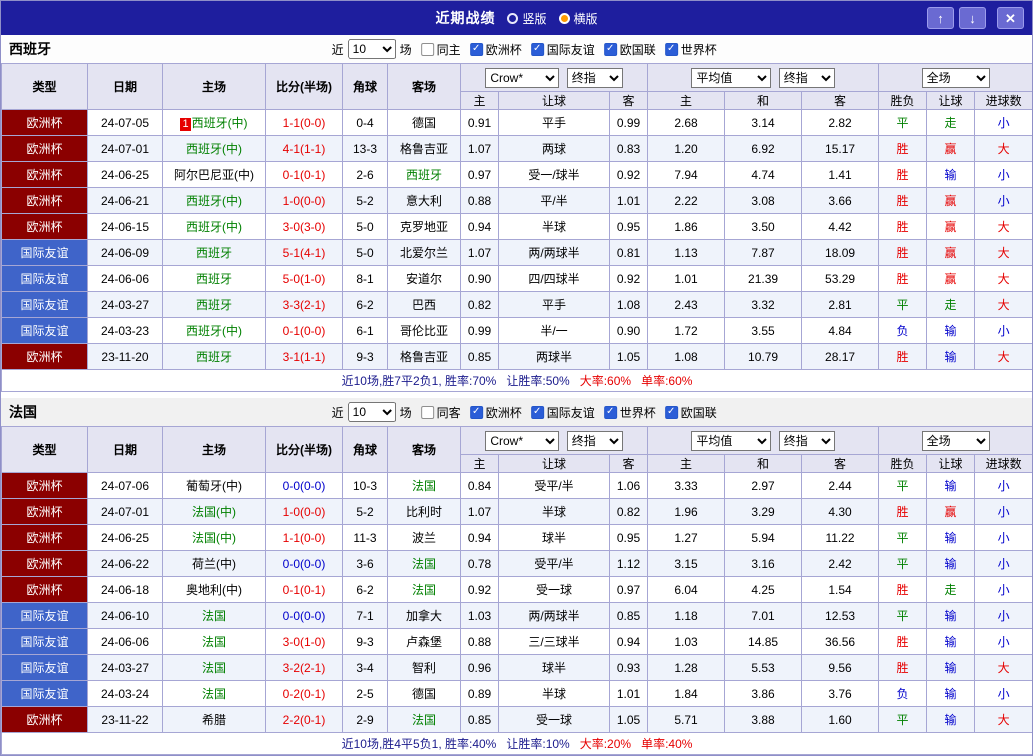 This screenshot has width=1033, height=756. I want to click on away-team-name: 加拿大, so click(424, 616).